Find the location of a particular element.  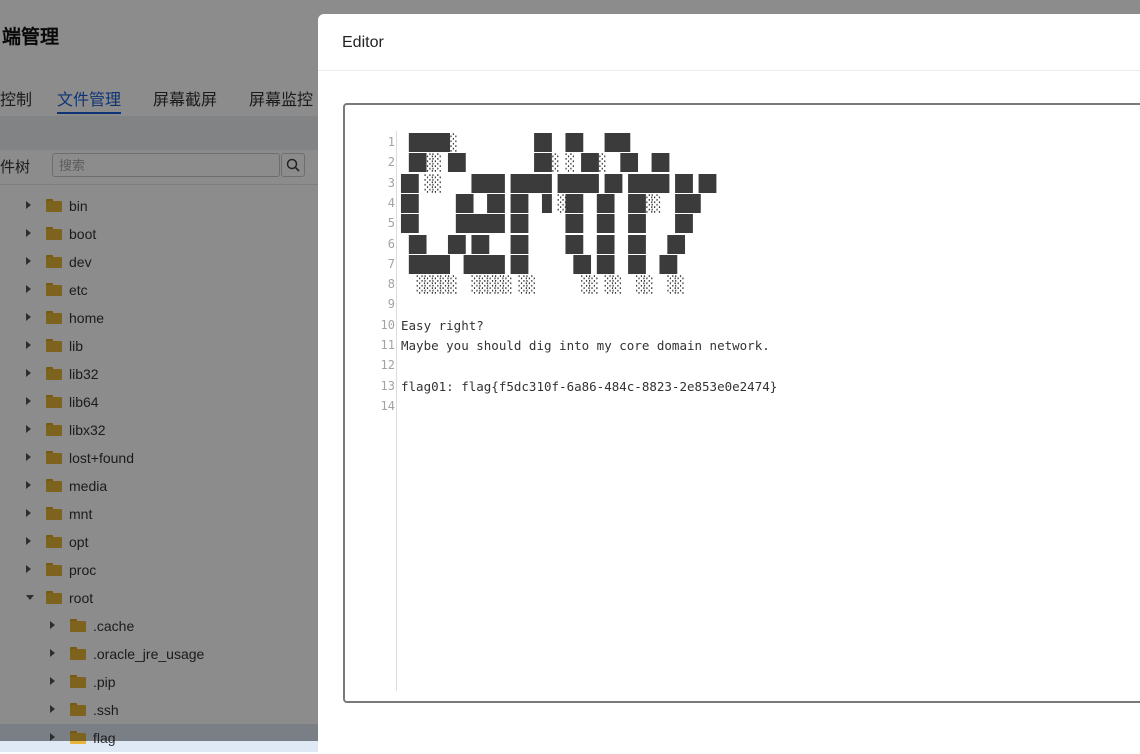

code-line: ██ ██ ██ ██ ██ ██ ██ ██ is located at coordinates (543, 244).